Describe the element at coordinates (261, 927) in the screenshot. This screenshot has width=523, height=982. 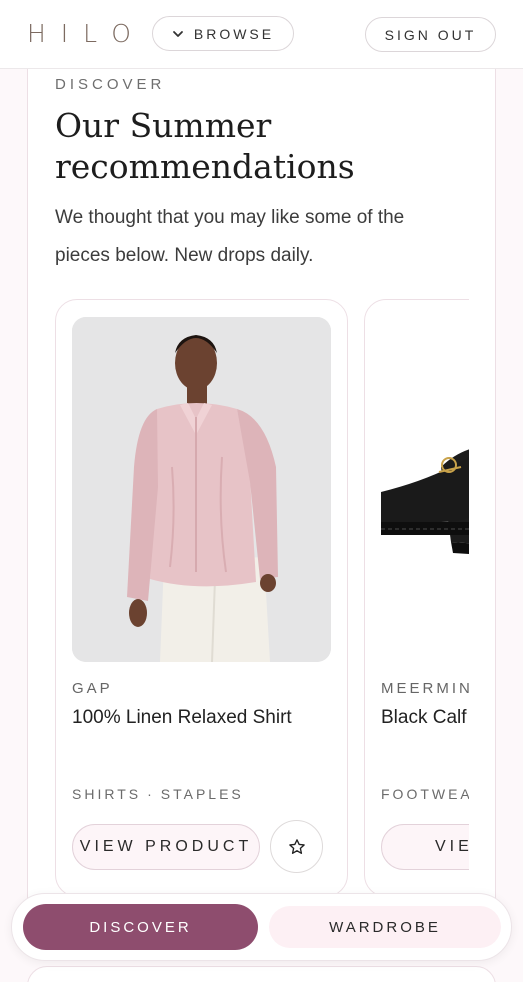
I see `bottom-nav: DISCOVER WARDROBE` at that location.